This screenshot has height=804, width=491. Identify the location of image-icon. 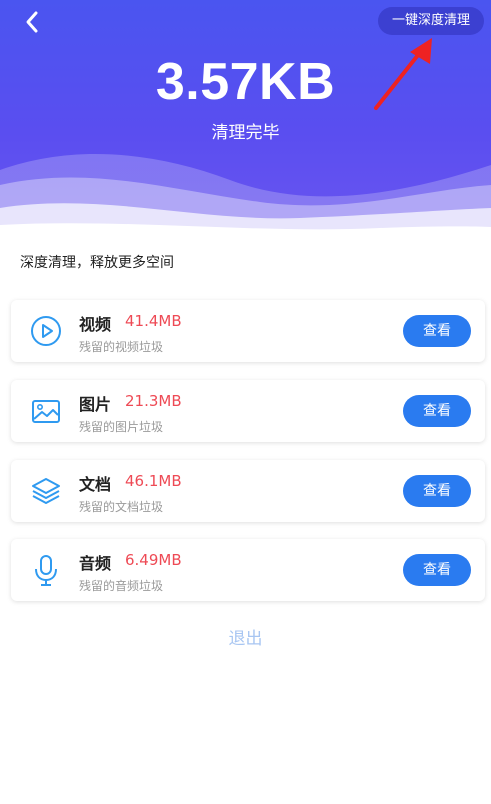
(46, 411).